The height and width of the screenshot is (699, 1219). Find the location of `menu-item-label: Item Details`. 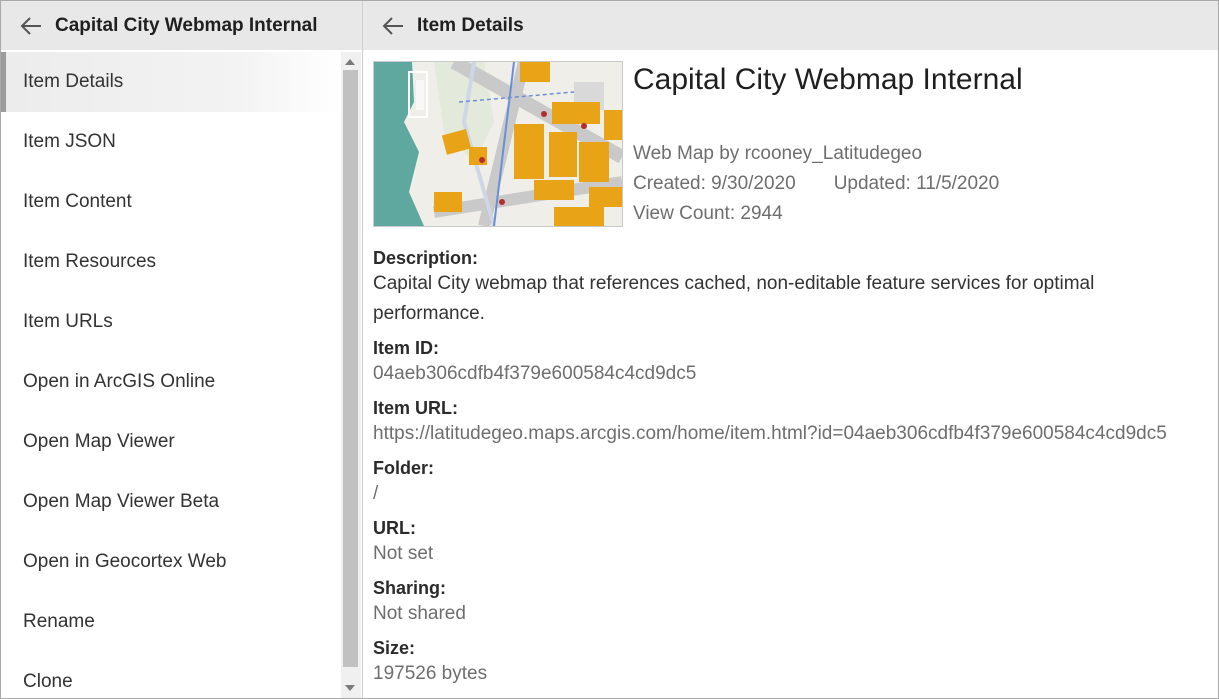

menu-item-label: Item Details is located at coordinates (73, 81).